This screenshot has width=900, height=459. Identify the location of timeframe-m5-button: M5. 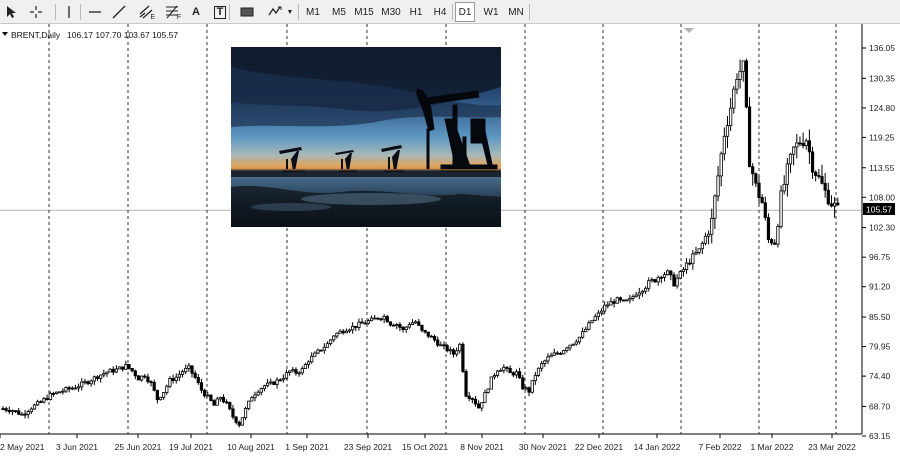
(339, 12).